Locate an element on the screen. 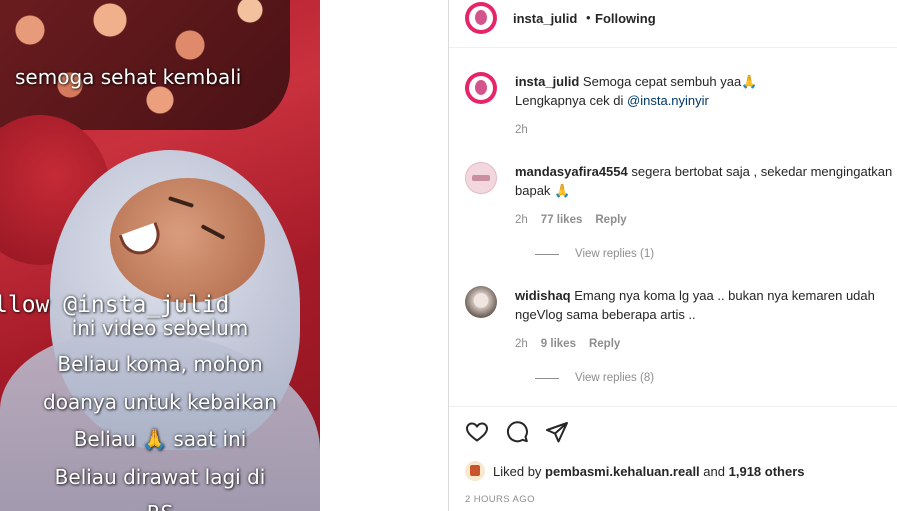 Image resolution: width=897 pixels, height=511 pixels. comment-body: Semoga cepat sembuh yaa🙏 is located at coordinates (670, 81).